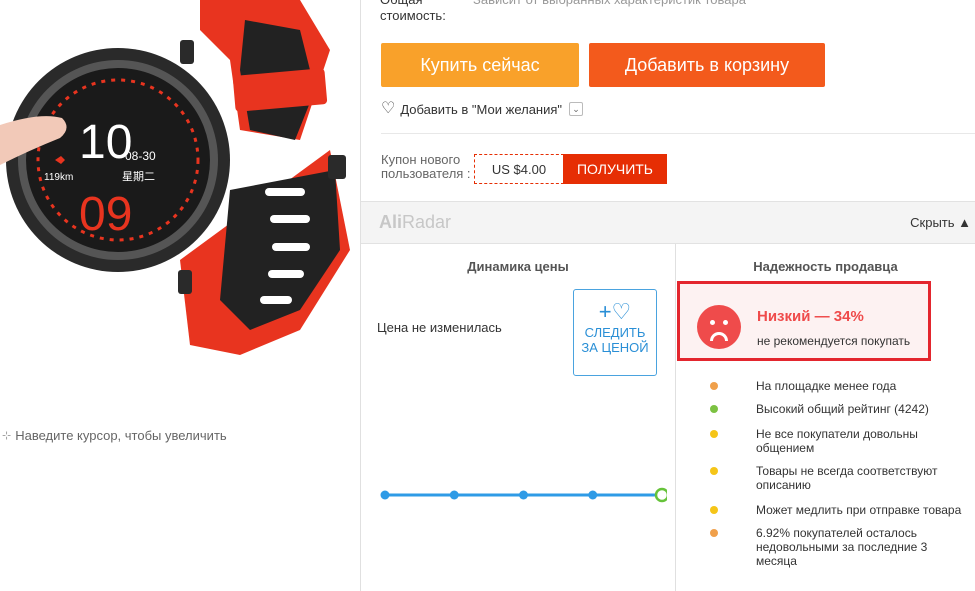 This screenshot has height=591, width=975. Describe the element at coordinates (480, 65) in the screenshot. I see `buy-now-button: Купить сейчас` at that location.